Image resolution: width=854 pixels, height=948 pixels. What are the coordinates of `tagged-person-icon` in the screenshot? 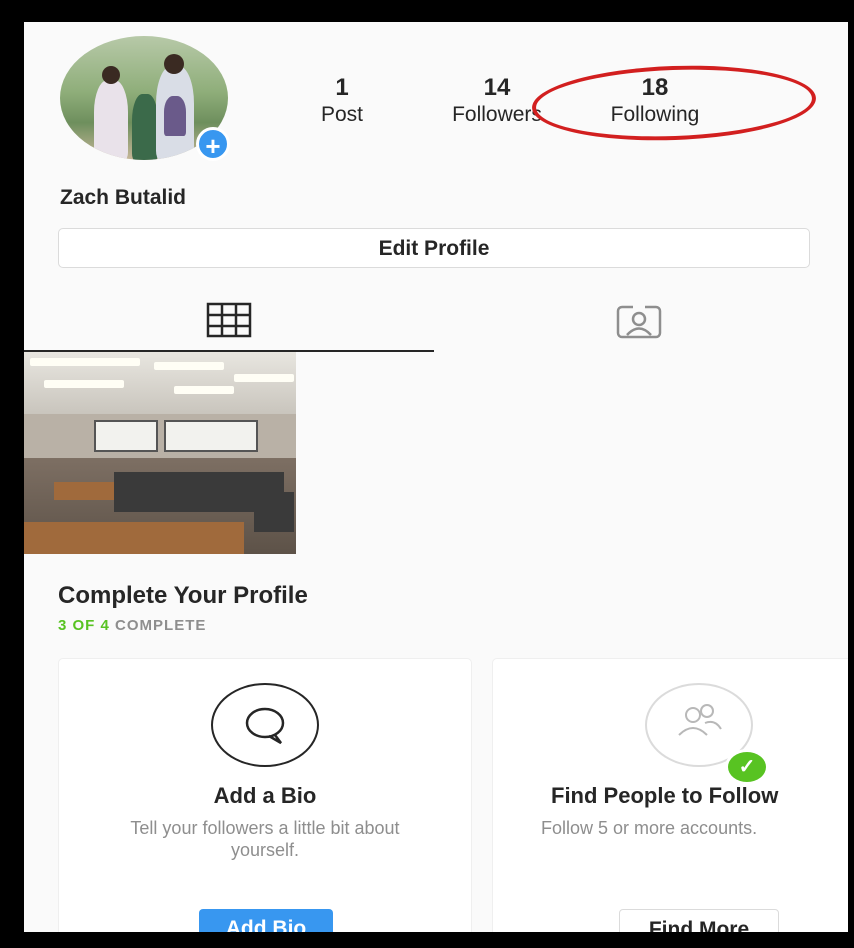 It's located at (639, 322).